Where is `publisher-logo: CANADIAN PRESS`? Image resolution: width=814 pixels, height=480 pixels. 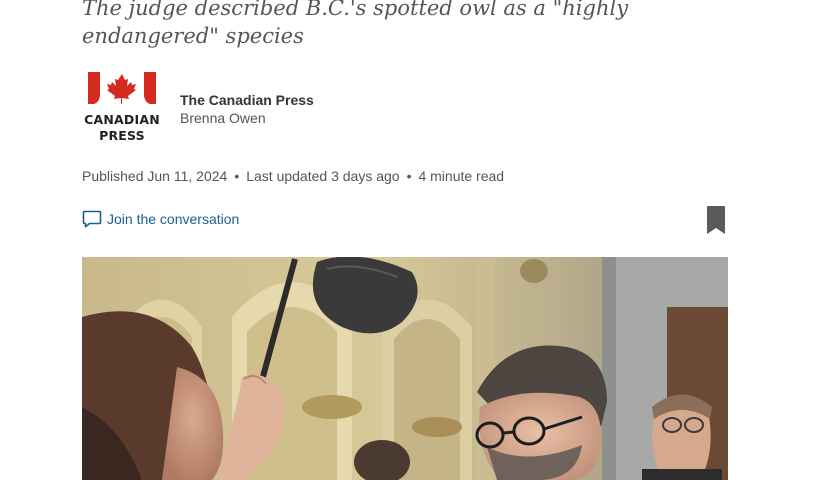
publisher-logo: CANADIAN PRESS is located at coordinates (122, 109).